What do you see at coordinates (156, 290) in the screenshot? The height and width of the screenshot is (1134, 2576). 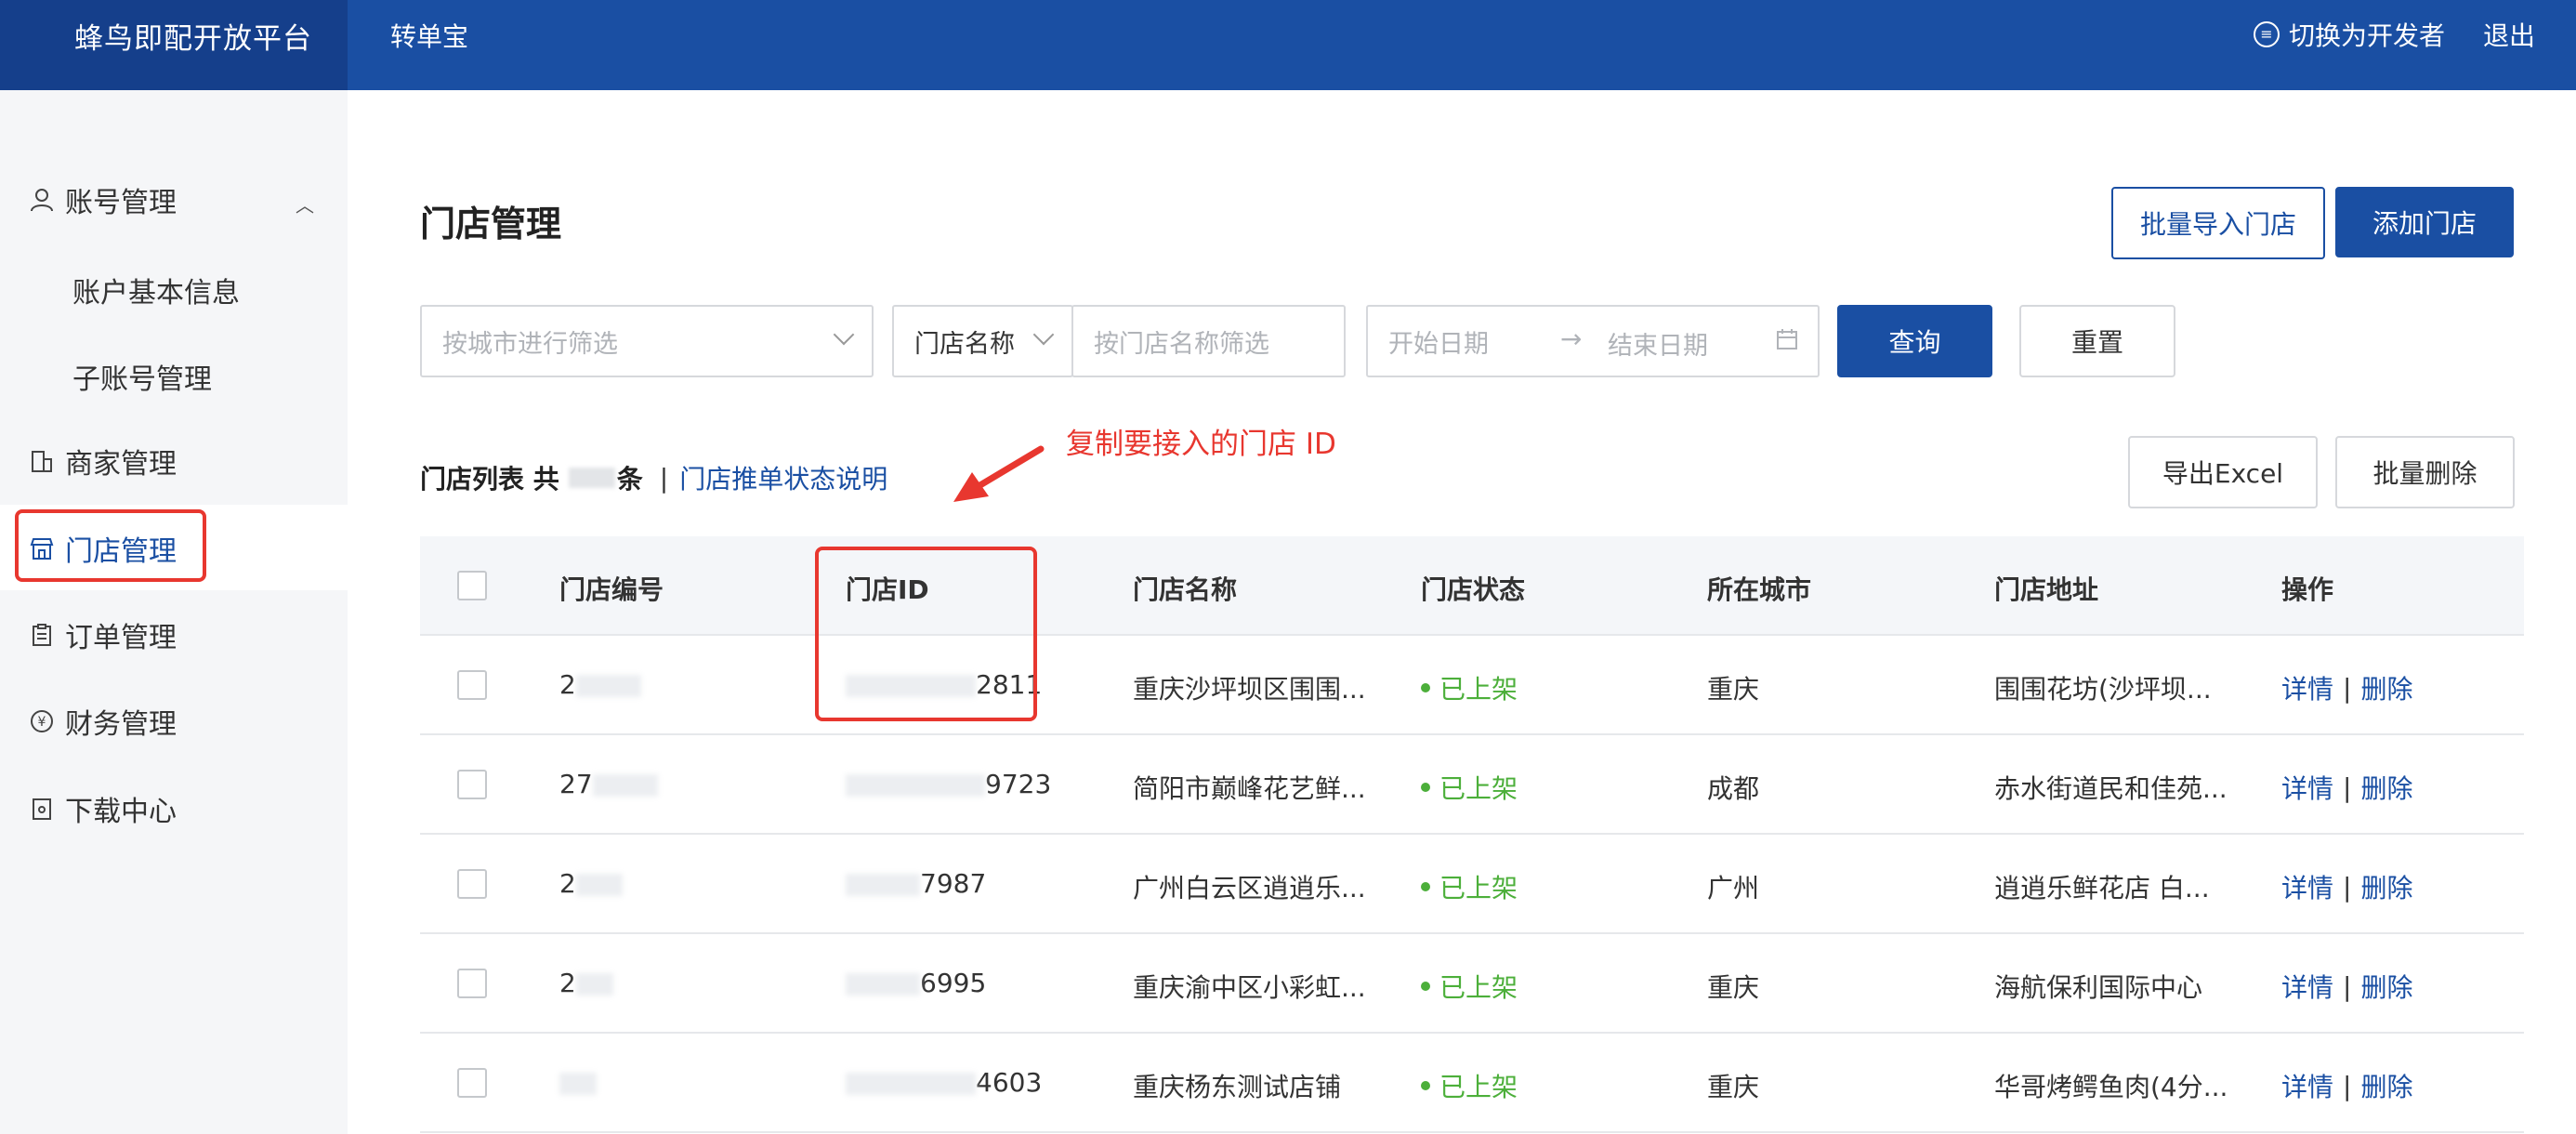 I see `sidebar-item-account-info: 账户基本信息` at bounding box center [156, 290].